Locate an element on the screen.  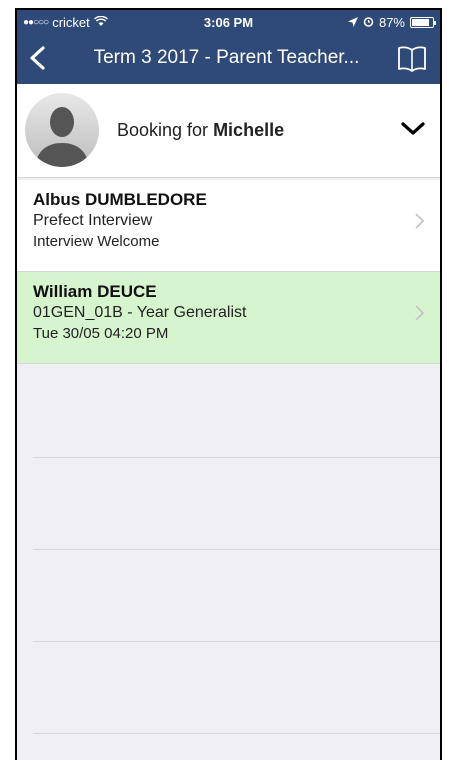
status-bar: ●●○○○ cricket 3:06 PM 87% is located at coordinates (228, 22).